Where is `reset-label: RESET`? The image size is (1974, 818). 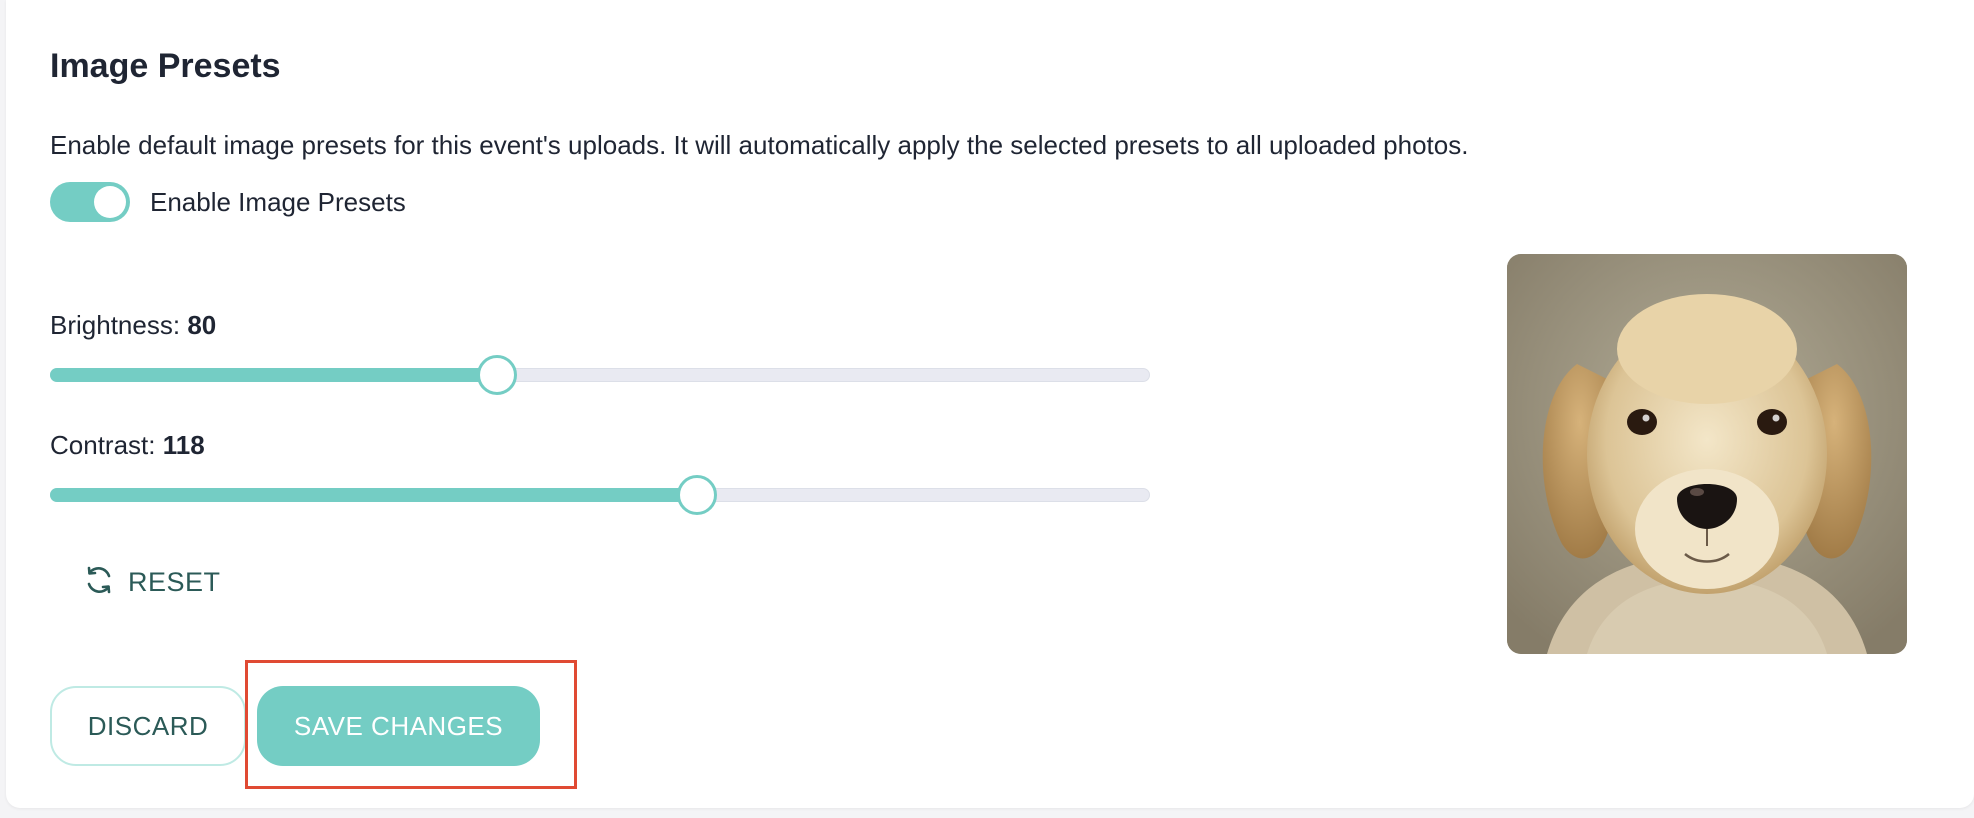 reset-label: RESET is located at coordinates (174, 581).